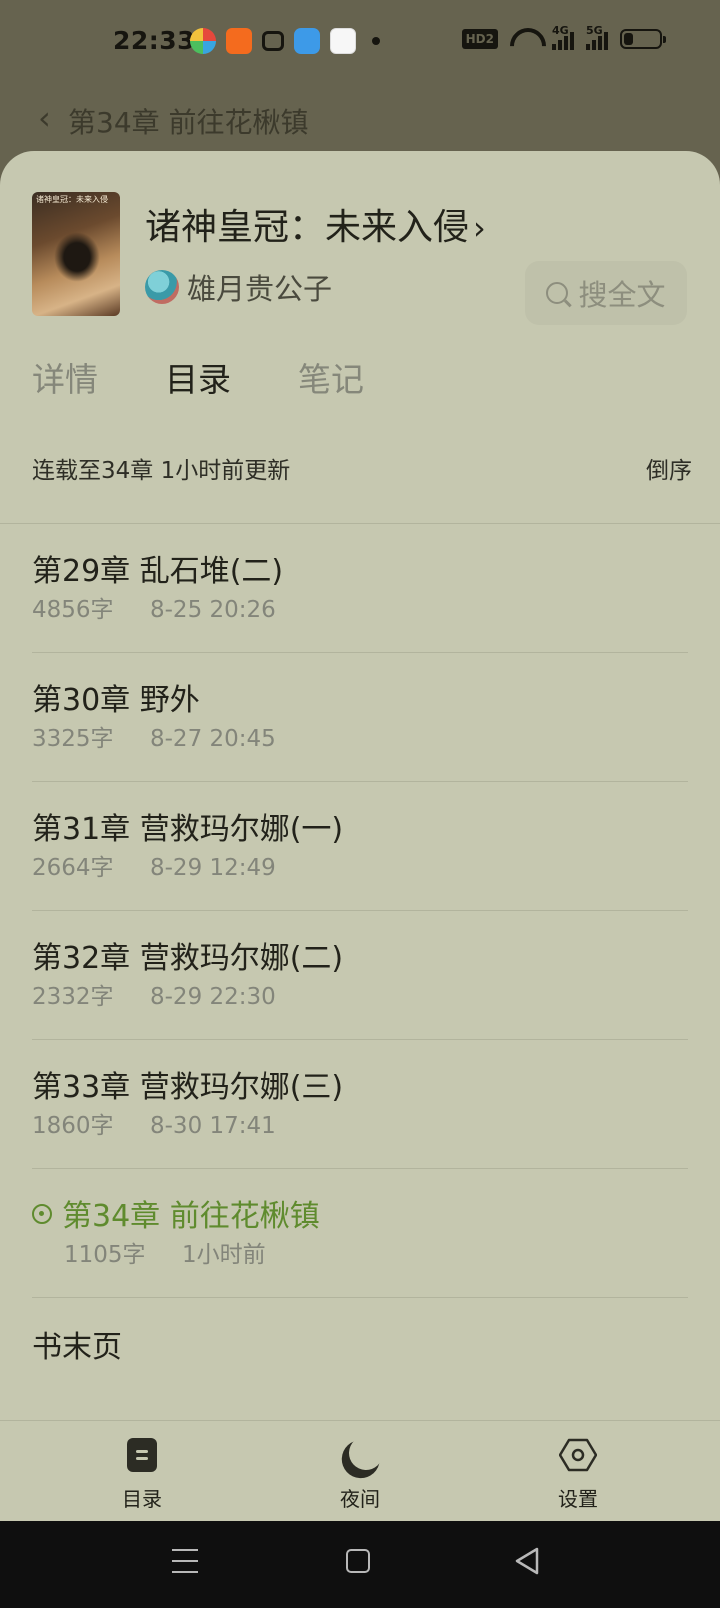 This screenshot has width=720, height=1608. I want to click on settings-button: 设置, so click(578, 1473).